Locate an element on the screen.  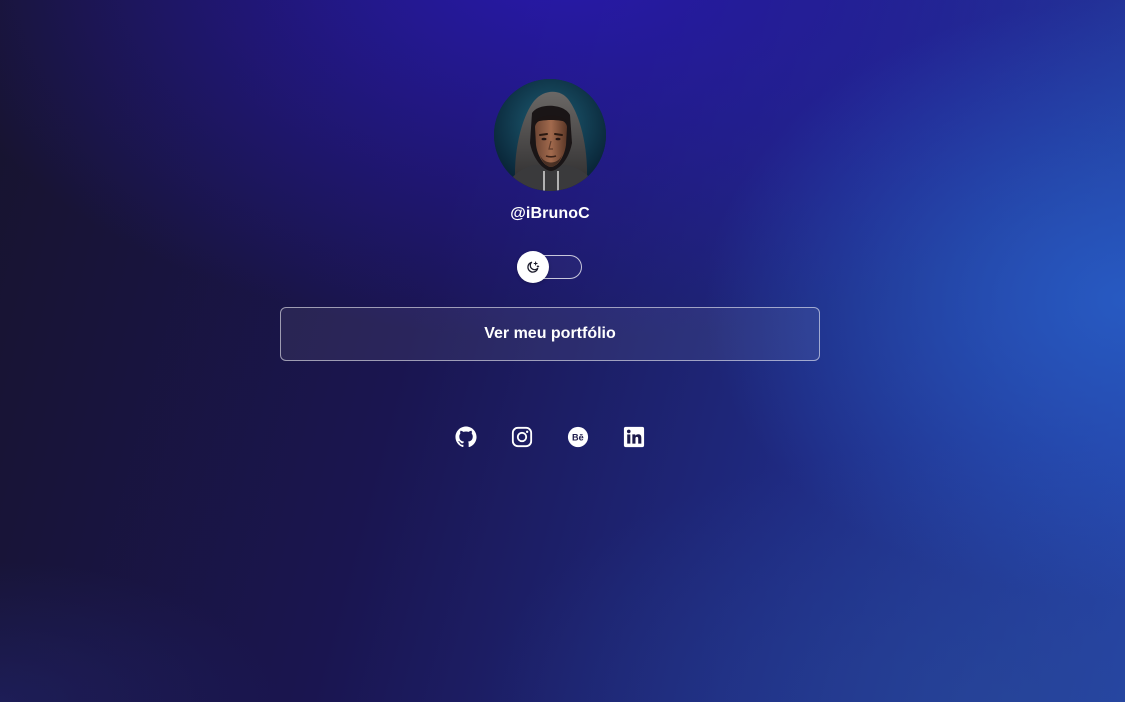
linkedin-link is located at coordinates (634, 437).